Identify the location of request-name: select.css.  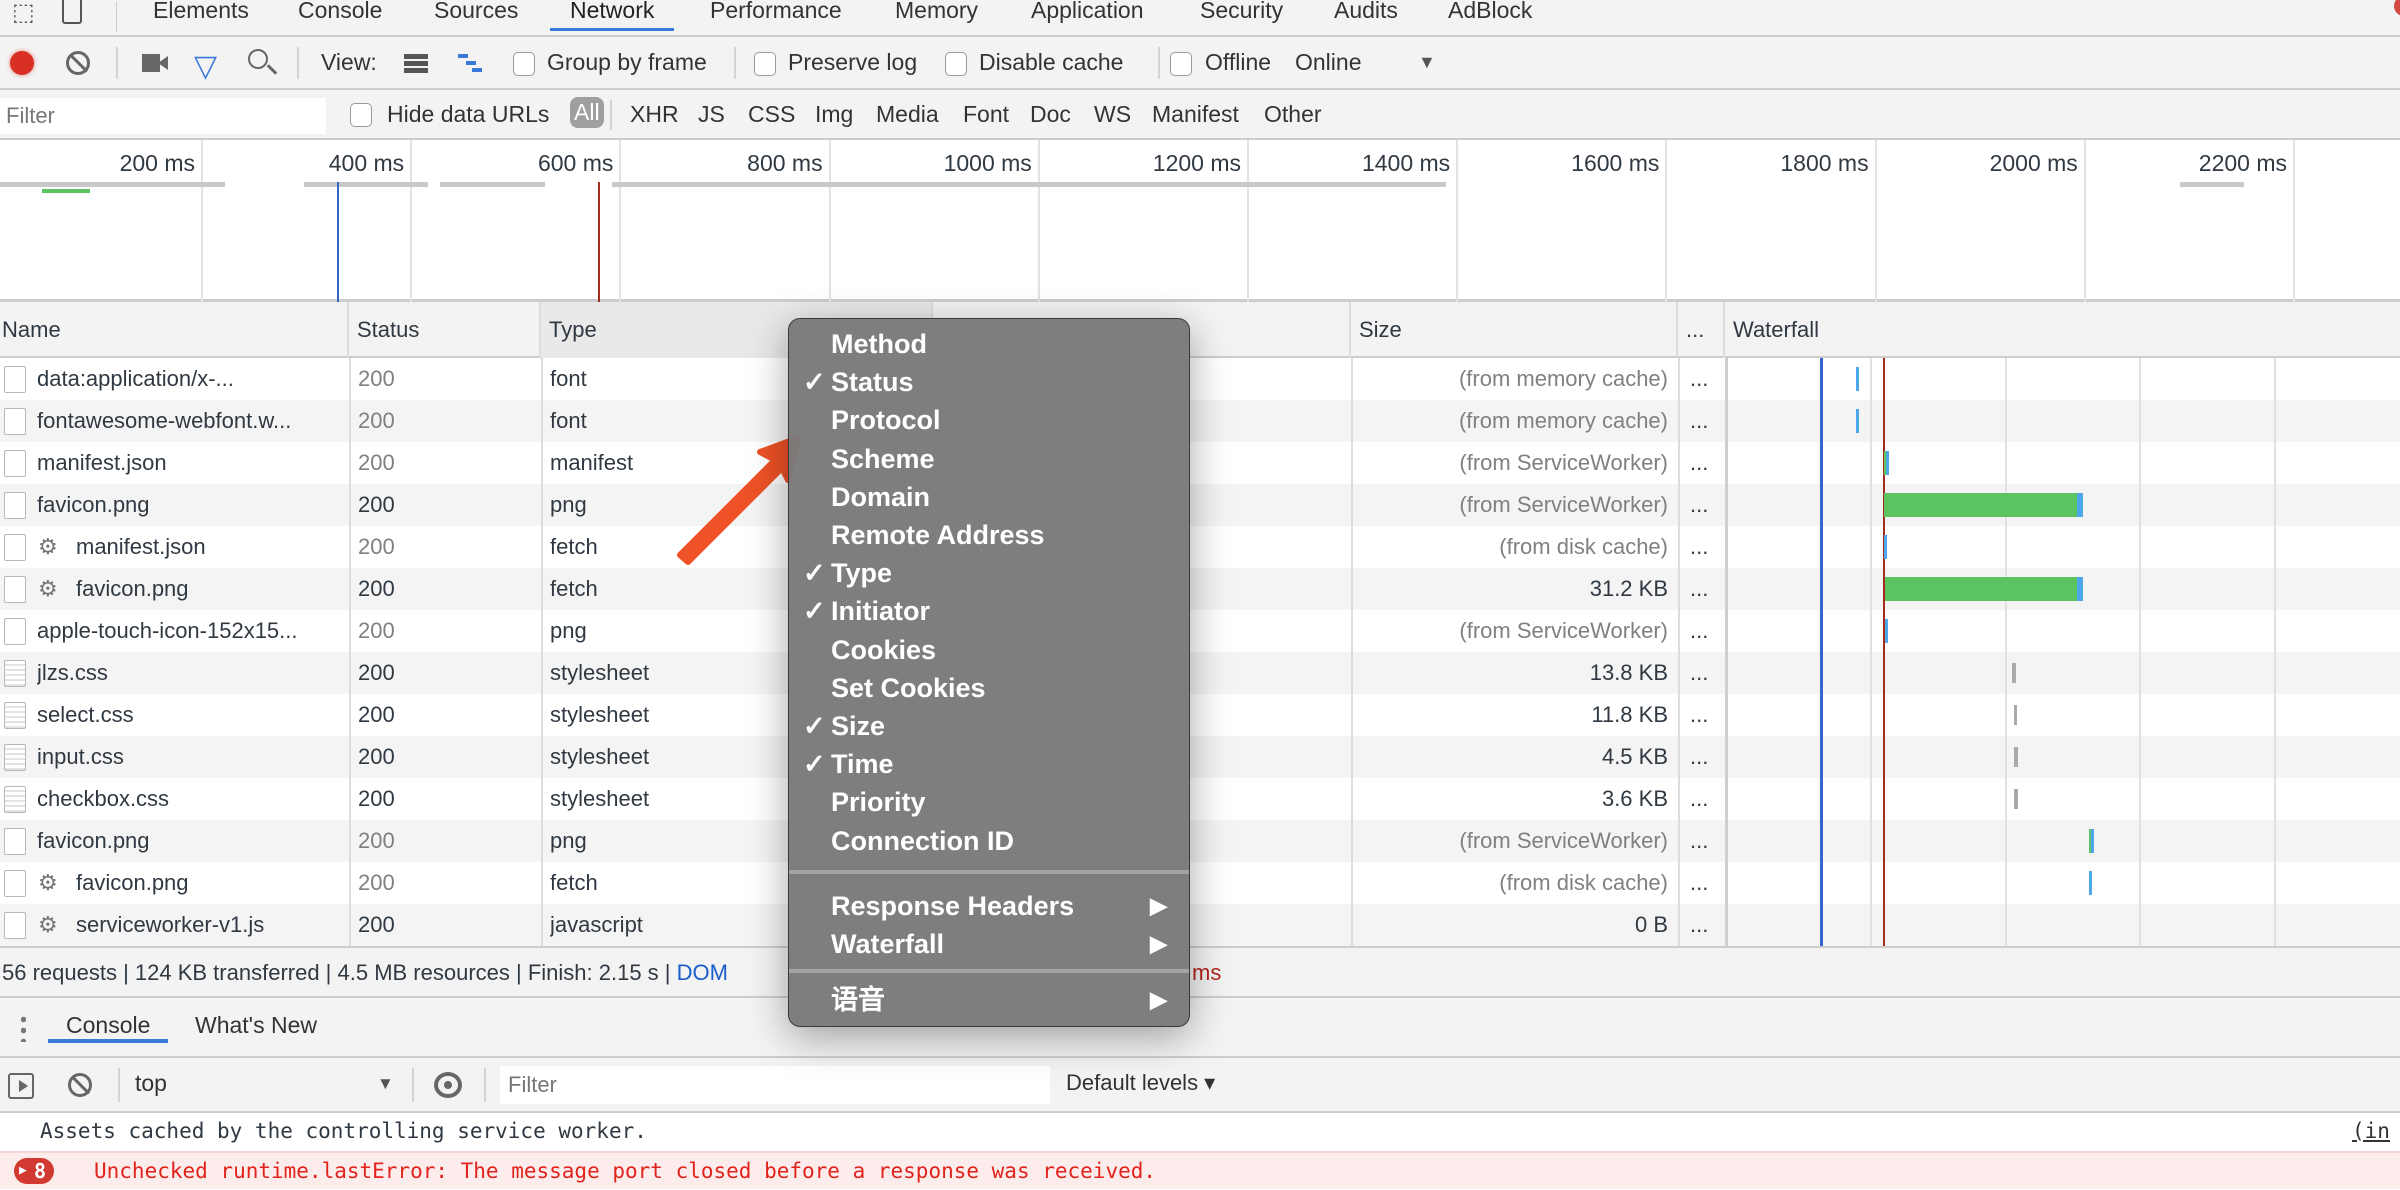
(192, 715).